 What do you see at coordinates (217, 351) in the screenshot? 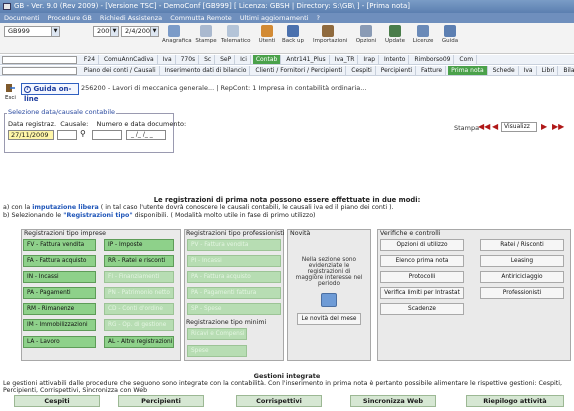
I see `minimi-spese-button: Spese` at bounding box center [217, 351].